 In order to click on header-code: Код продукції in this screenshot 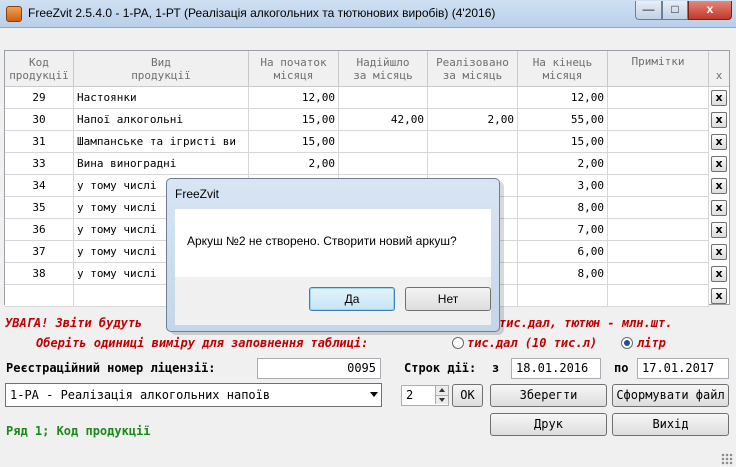, I will do `click(39, 69)`.